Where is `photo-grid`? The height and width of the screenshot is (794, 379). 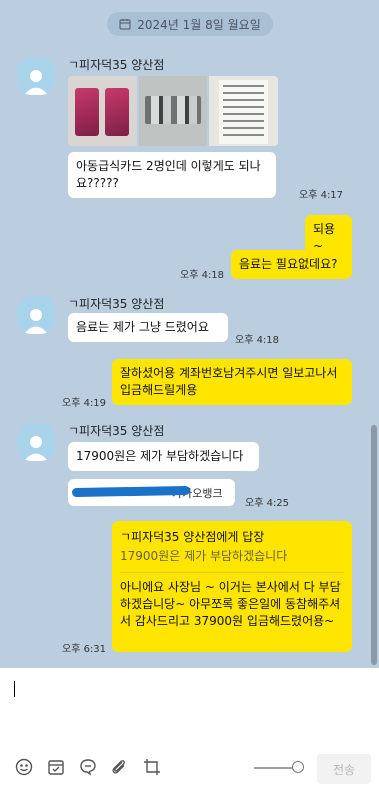
photo-grid is located at coordinates (173, 111).